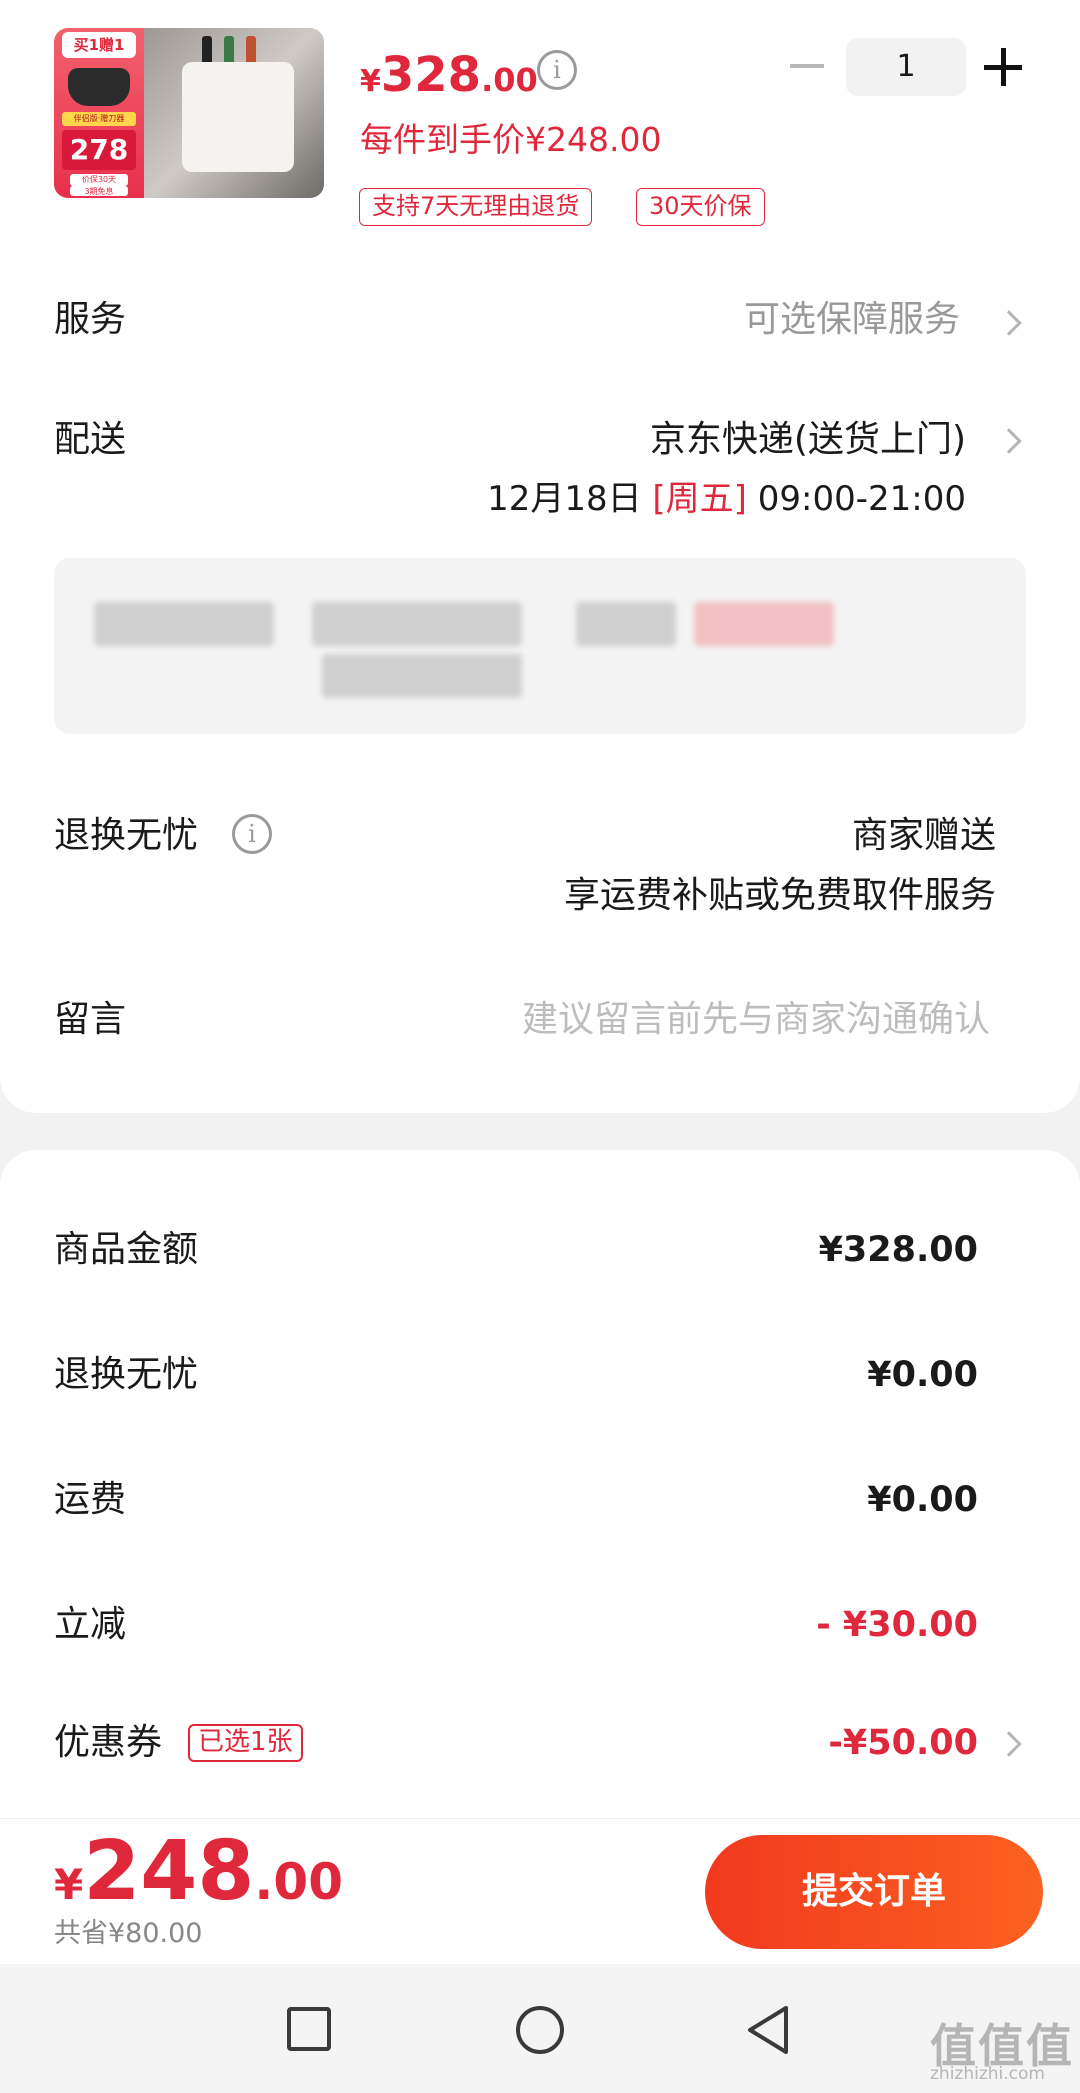  I want to click on summary-value-goods: ¥328.00, so click(898, 1250).